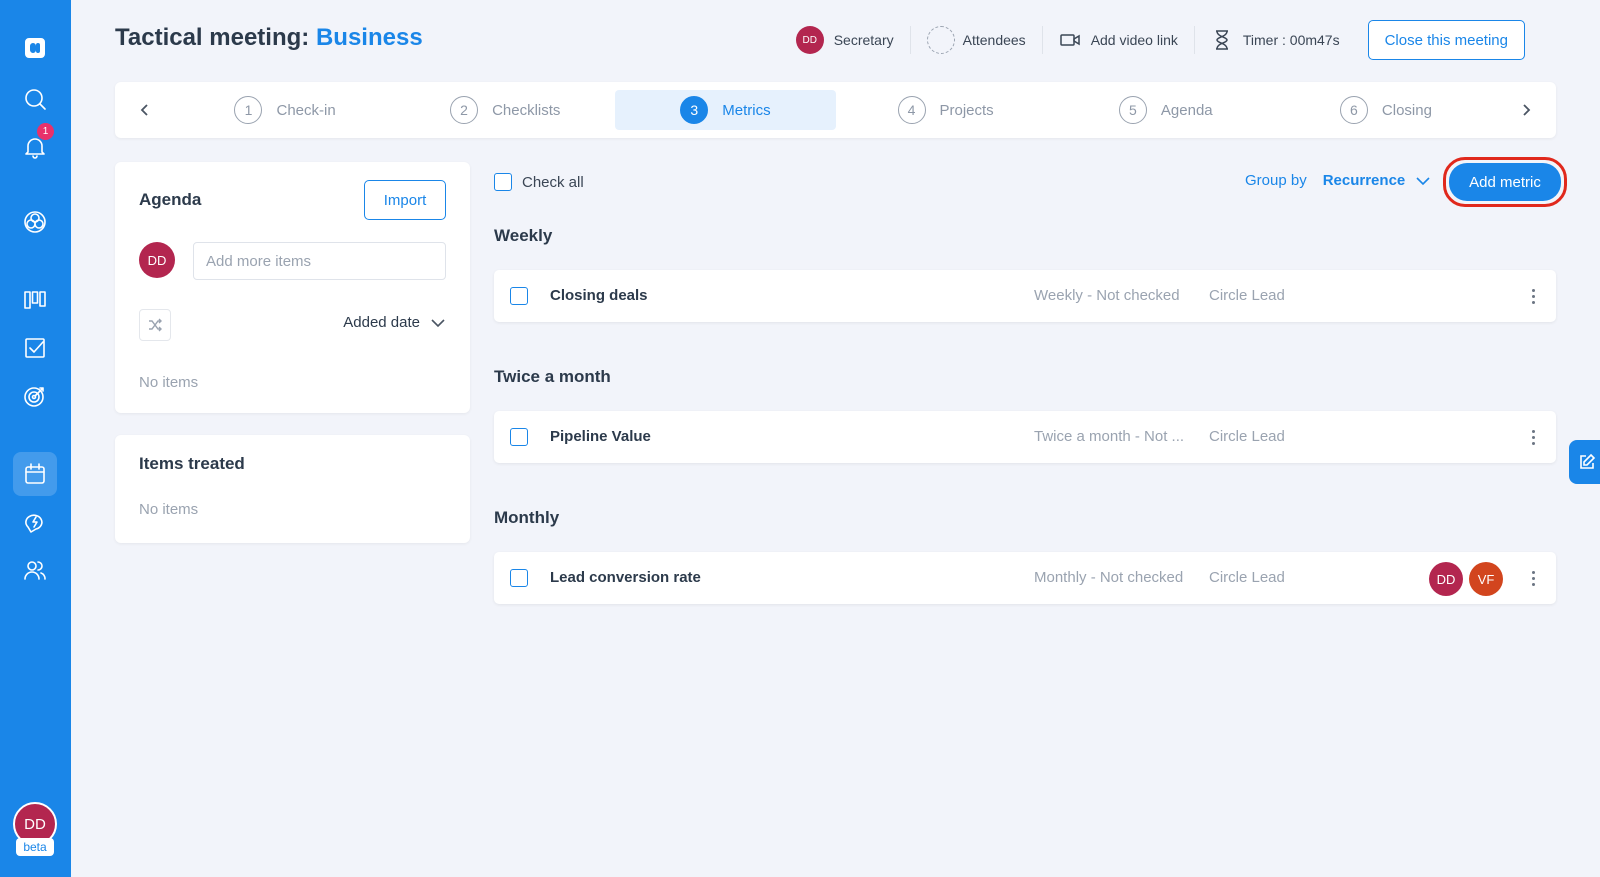 The width and height of the screenshot is (1600, 877). What do you see at coordinates (1446, 40) in the screenshot?
I see `close-meeting-button: Close this meeting` at bounding box center [1446, 40].